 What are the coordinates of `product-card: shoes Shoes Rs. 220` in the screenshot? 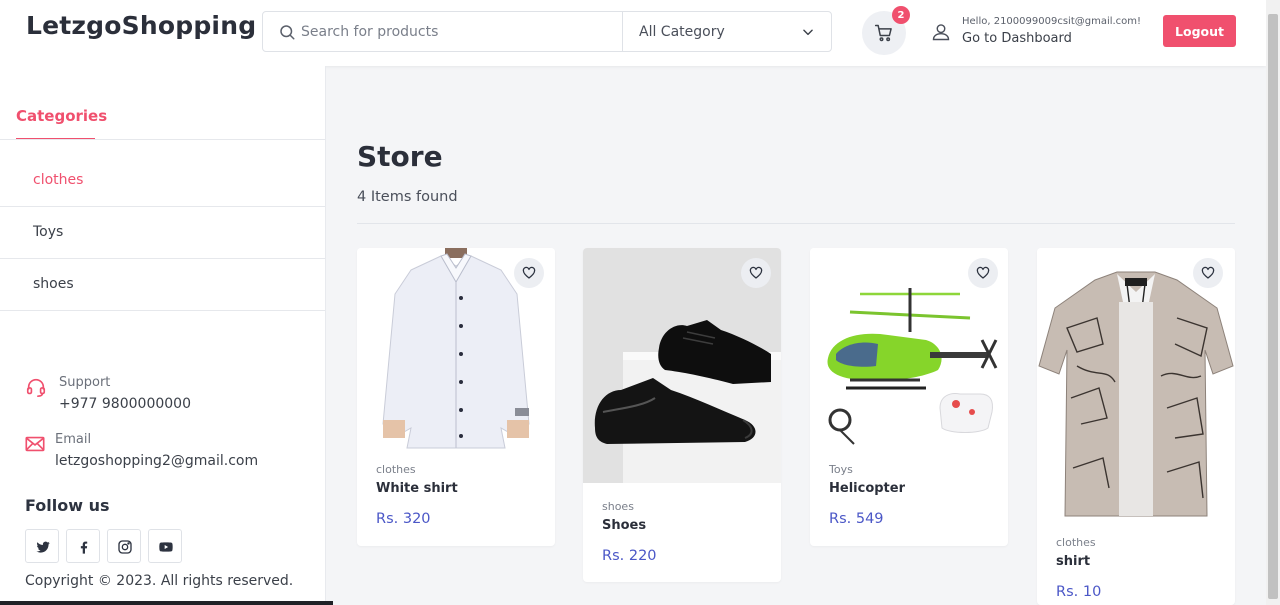 It's located at (682, 415).